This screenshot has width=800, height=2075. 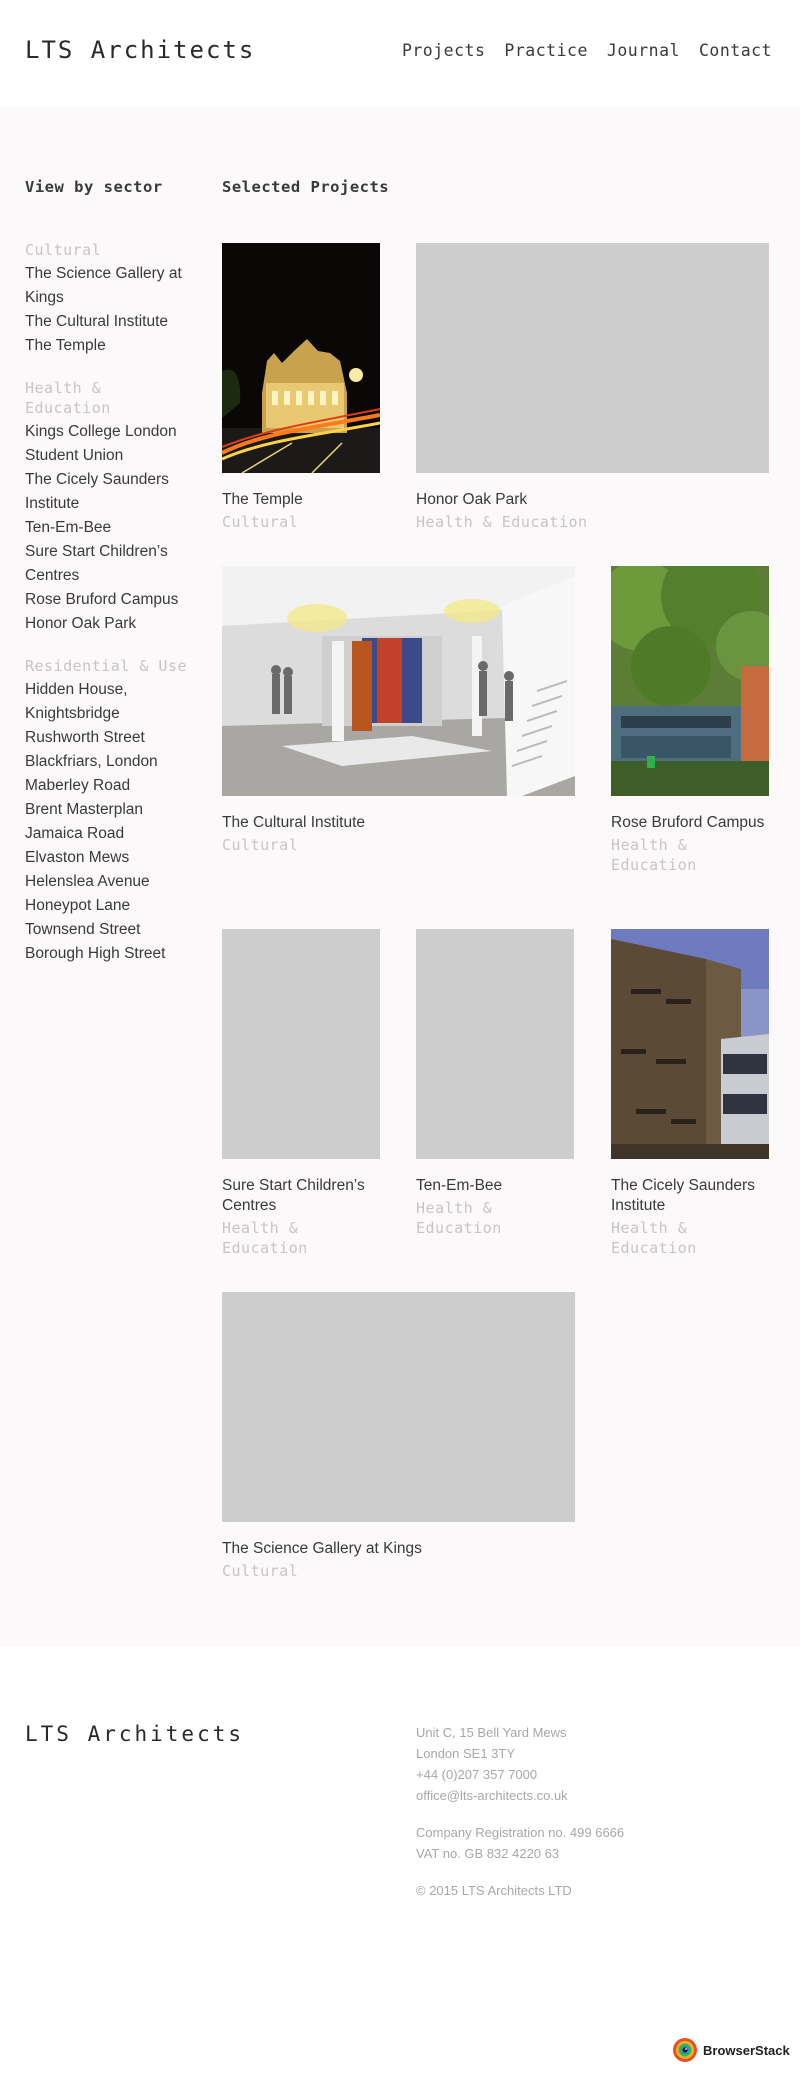 What do you see at coordinates (110, 882) in the screenshot?
I see `sector-link: Helenslea Avenue` at bounding box center [110, 882].